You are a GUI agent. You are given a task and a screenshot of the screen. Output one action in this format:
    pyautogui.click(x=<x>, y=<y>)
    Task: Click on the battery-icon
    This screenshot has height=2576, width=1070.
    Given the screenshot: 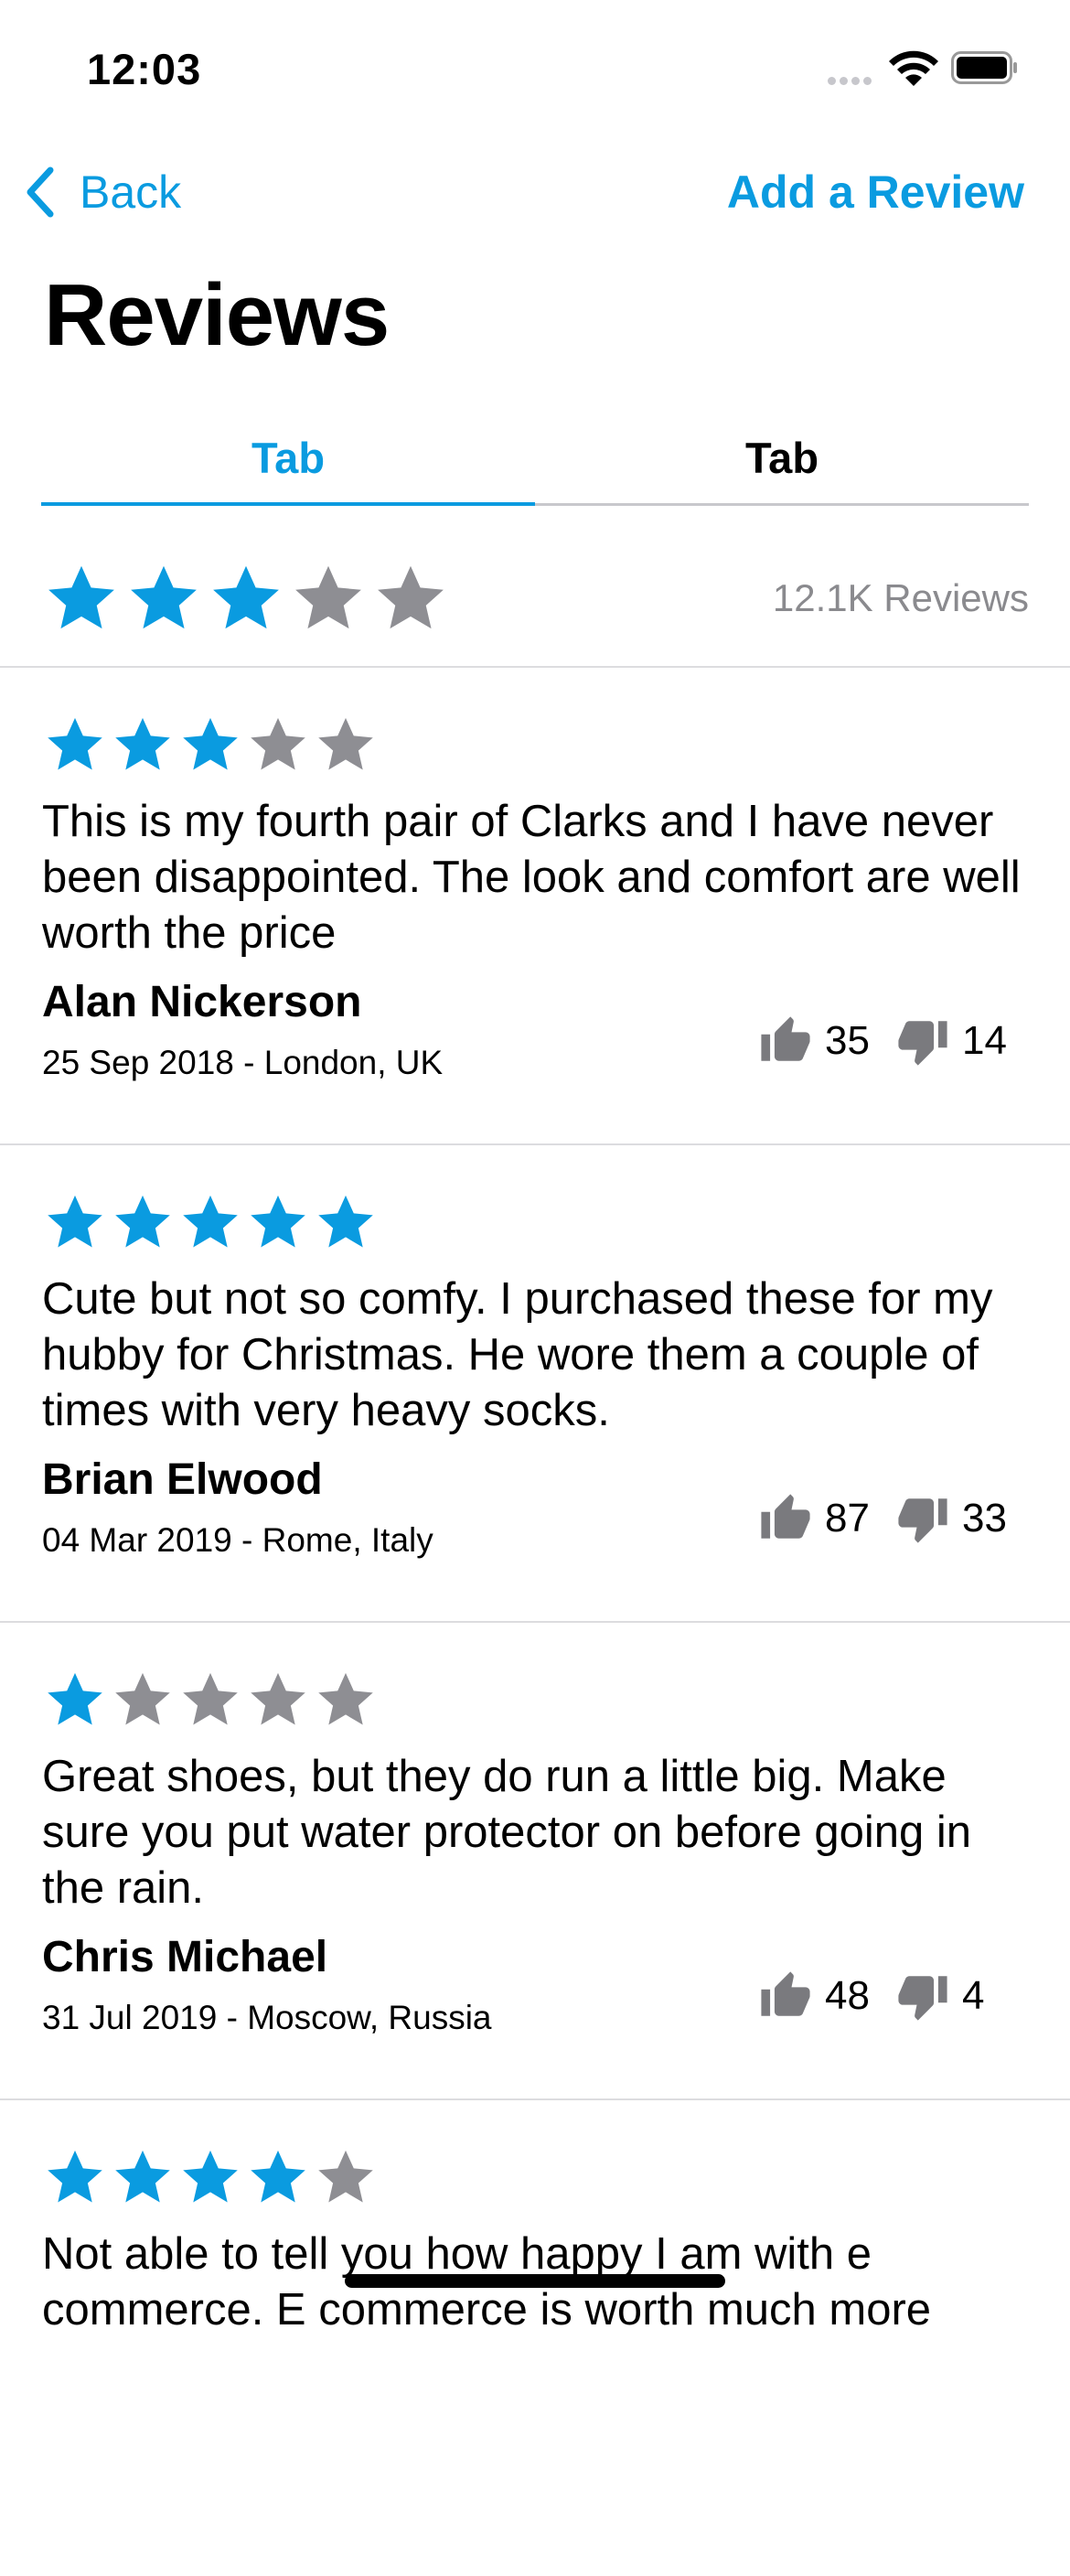 What is the action you would take?
    pyautogui.click(x=984, y=67)
    